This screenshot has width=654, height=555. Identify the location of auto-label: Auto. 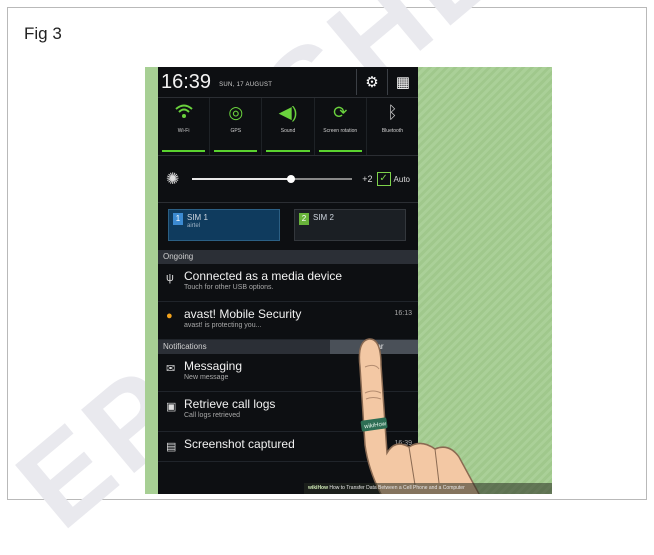
(401, 179).